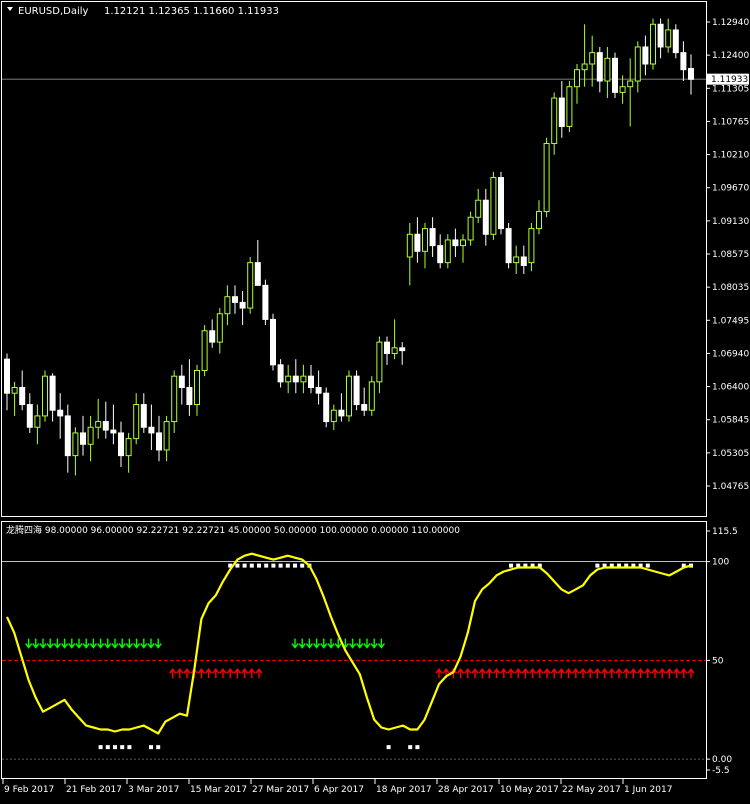 The width and height of the screenshot is (750, 804). Describe the element at coordinates (591, 790) in the screenshot. I see `date-tick-label: 22 May 2017` at that location.